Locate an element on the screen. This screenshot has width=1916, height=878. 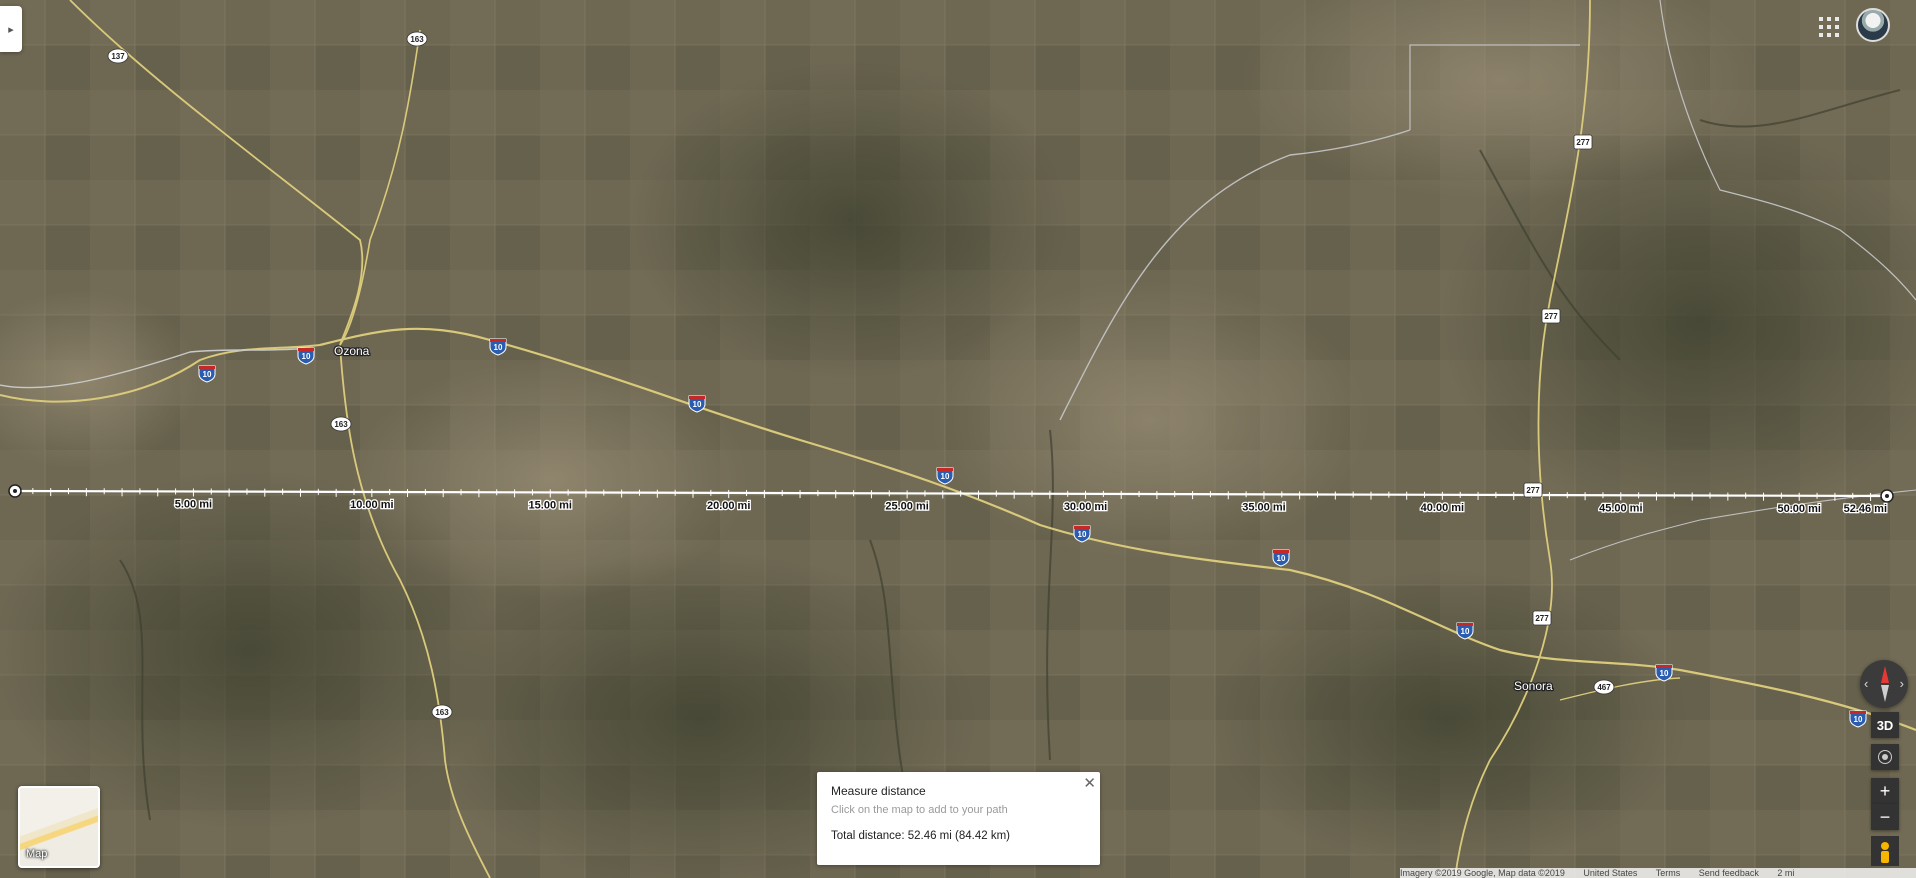
footer-imagery: Imagery ©2019 Google, Map data ©2019 is located at coordinates (1482, 873).